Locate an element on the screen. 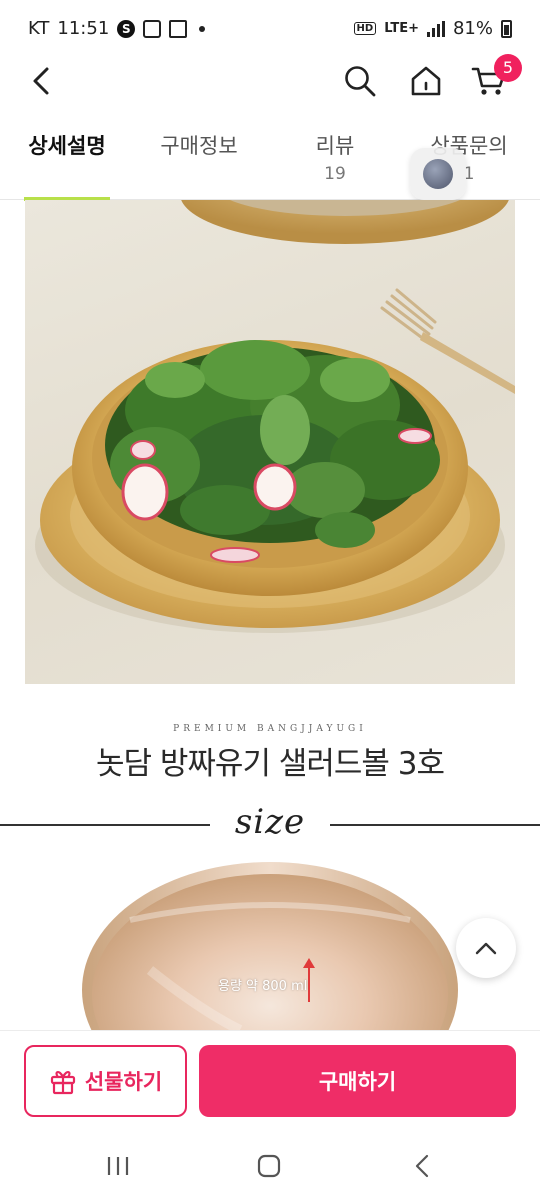 Image resolution: width=540 pixels, height=1200 pixels. more-notifications-icon is located at coordinates (202, 28).